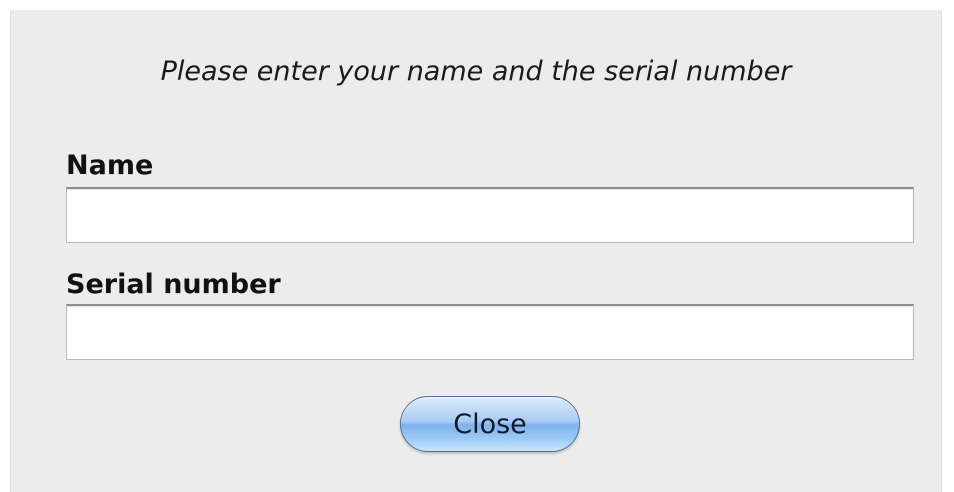  I want to click on close-button: Close, so click(490, 424).